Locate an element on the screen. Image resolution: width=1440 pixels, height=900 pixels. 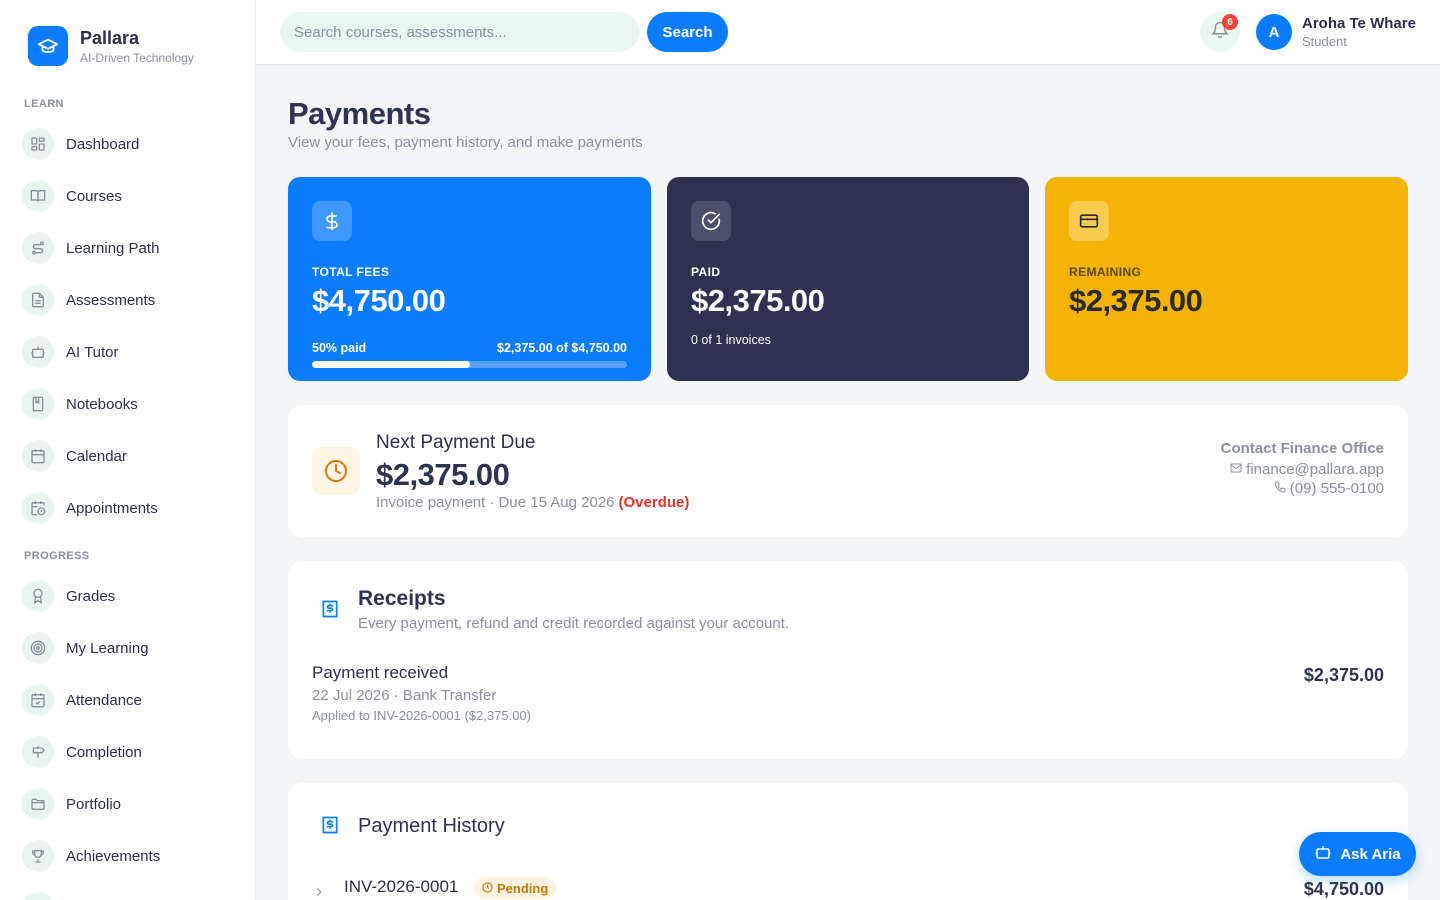
trophy-icon is located at coordinates (38, 856).